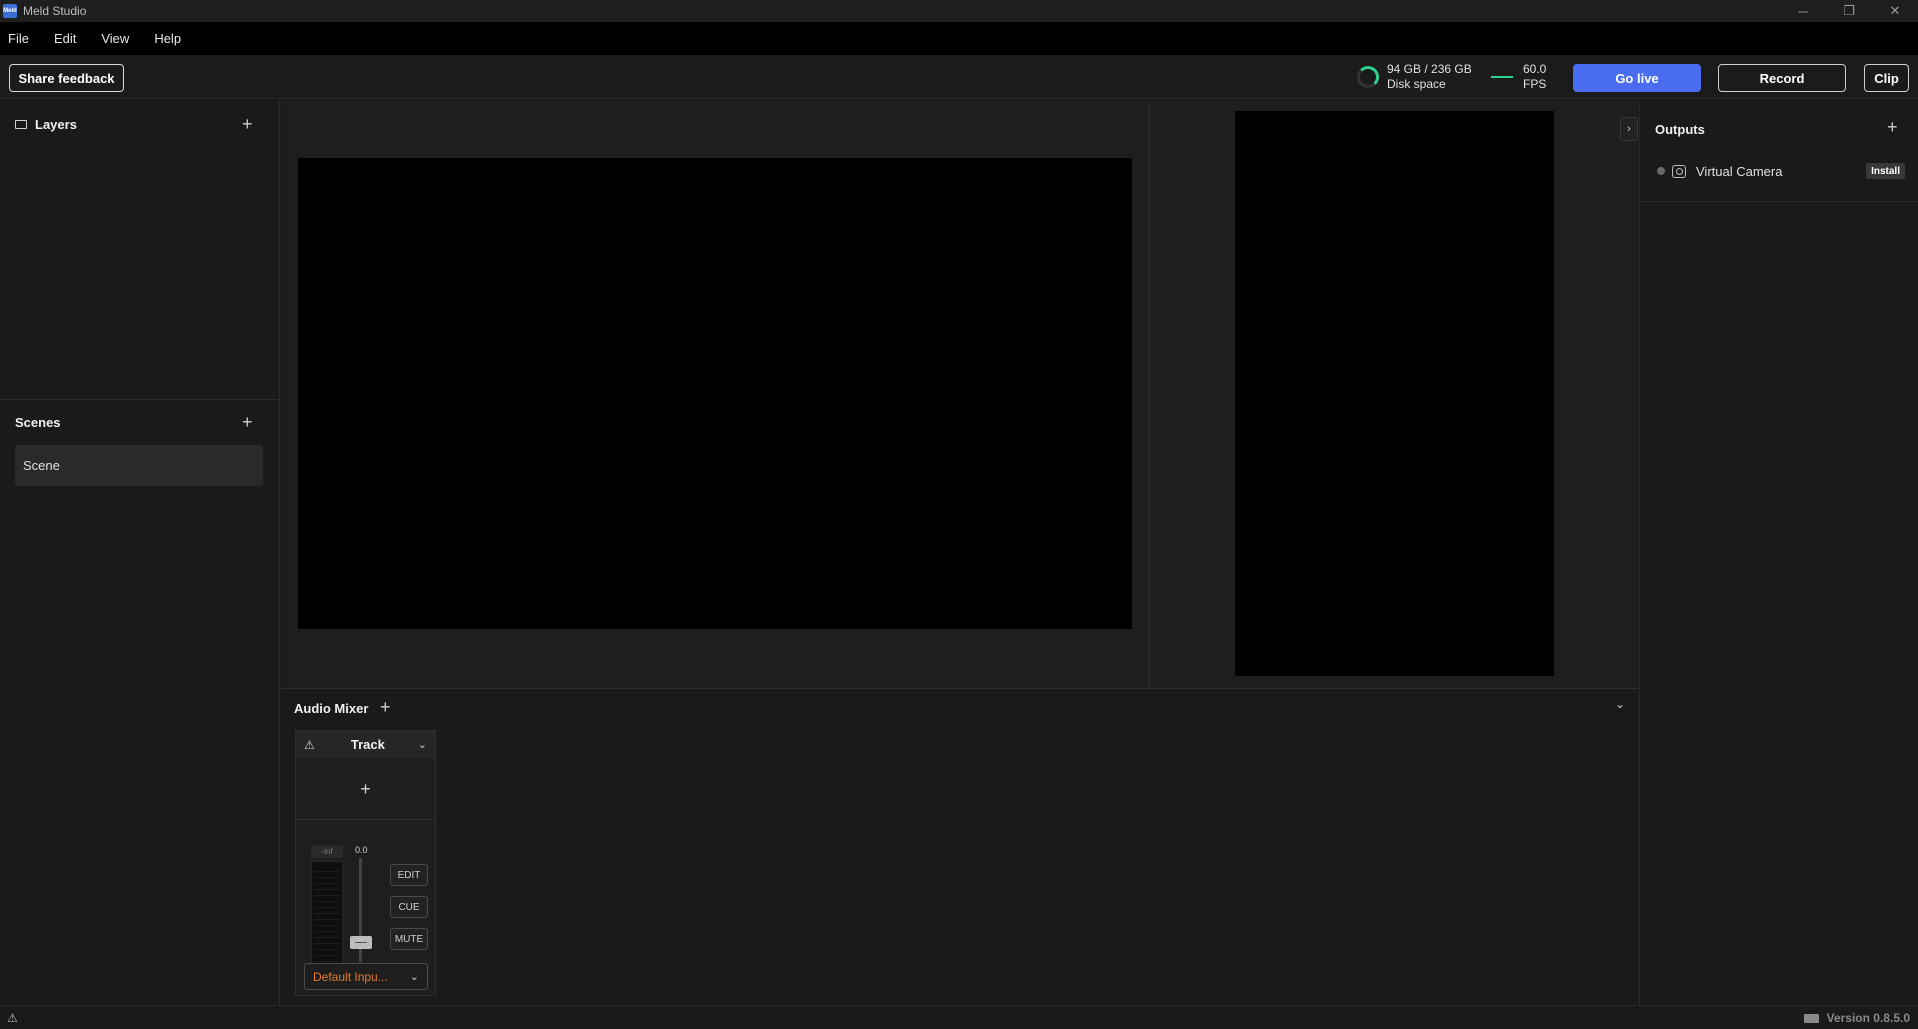 The image size is (1918, 1029). What do you see at coordinates (140, 552) in the screenshot?
I see `left-panel: Layers + Scenes + Scene` at bounding box center [140, 552].